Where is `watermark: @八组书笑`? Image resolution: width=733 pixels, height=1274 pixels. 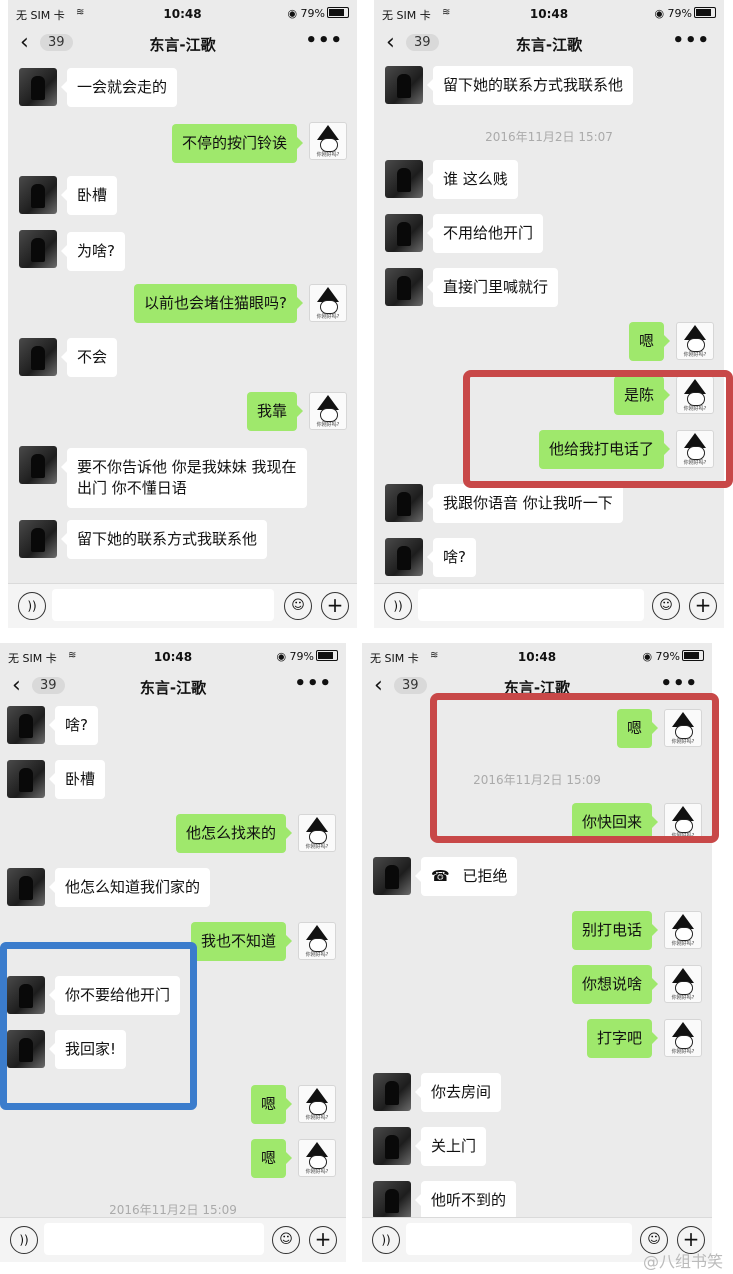
watermark: @八组书笑 is located at coordinates (682, 1261).